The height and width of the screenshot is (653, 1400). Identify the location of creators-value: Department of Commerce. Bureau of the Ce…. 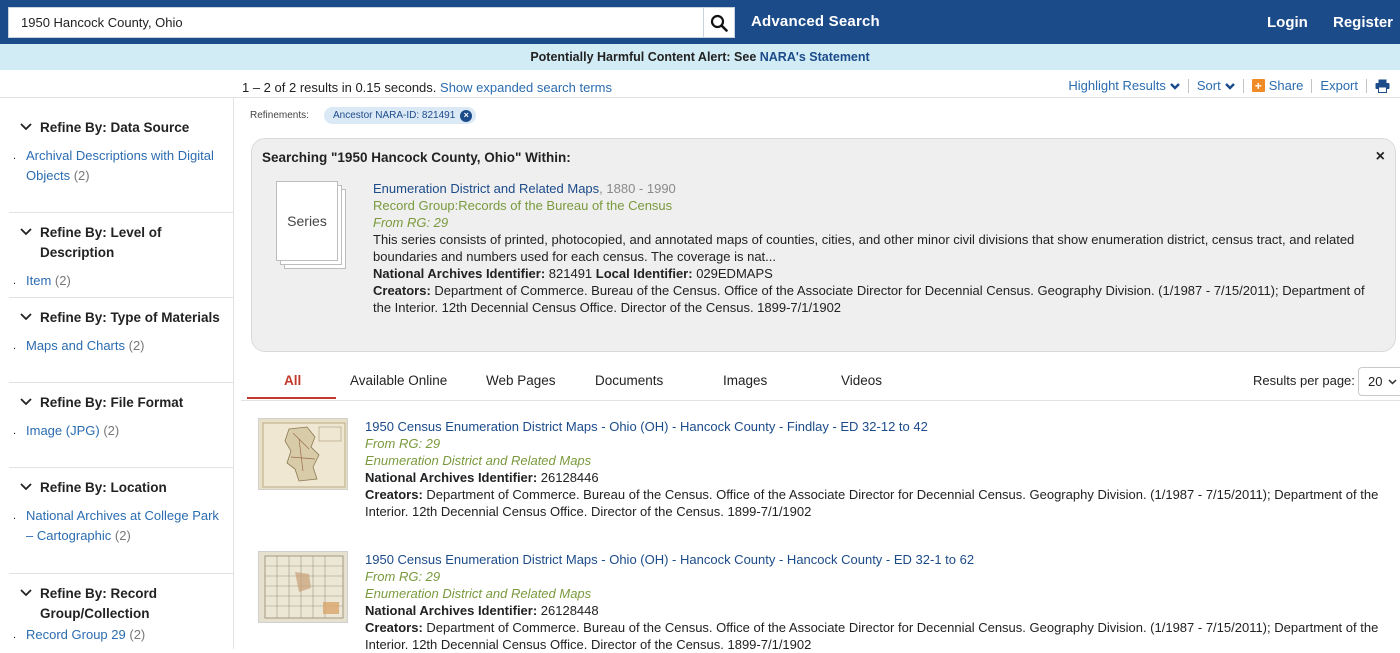
(872, 503).